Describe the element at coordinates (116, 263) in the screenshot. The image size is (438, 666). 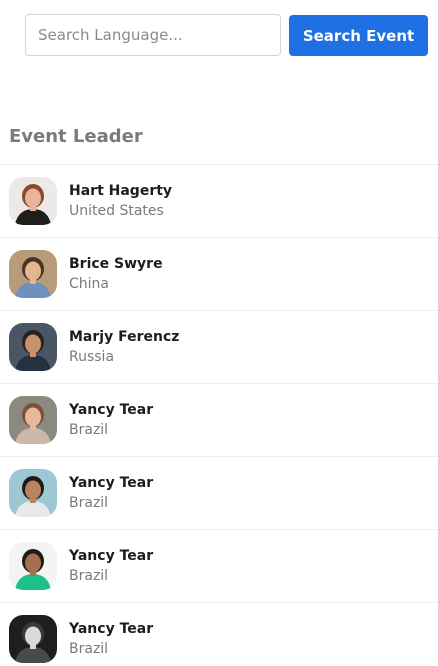
I see `leader-name: Brice Swyre` at that location.